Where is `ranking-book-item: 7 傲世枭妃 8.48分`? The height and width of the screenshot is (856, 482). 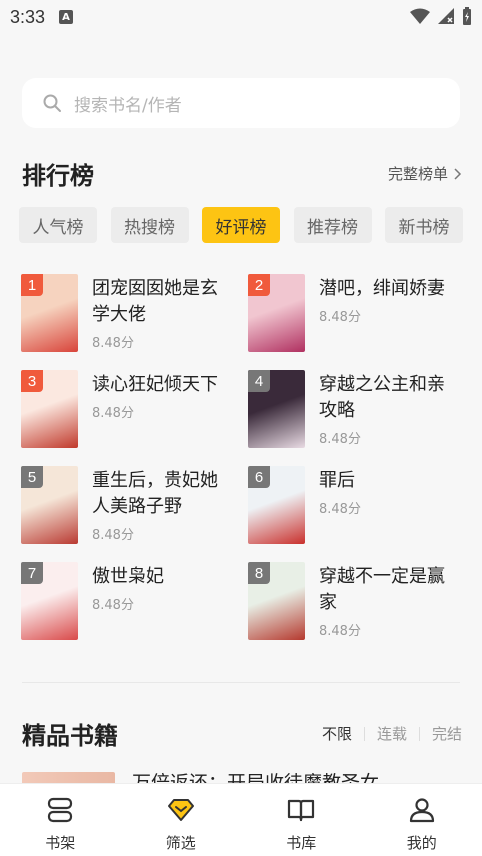
ranking-book-item: 7 傲世枭妃 8.48分 is located at coordinates (134, 601).